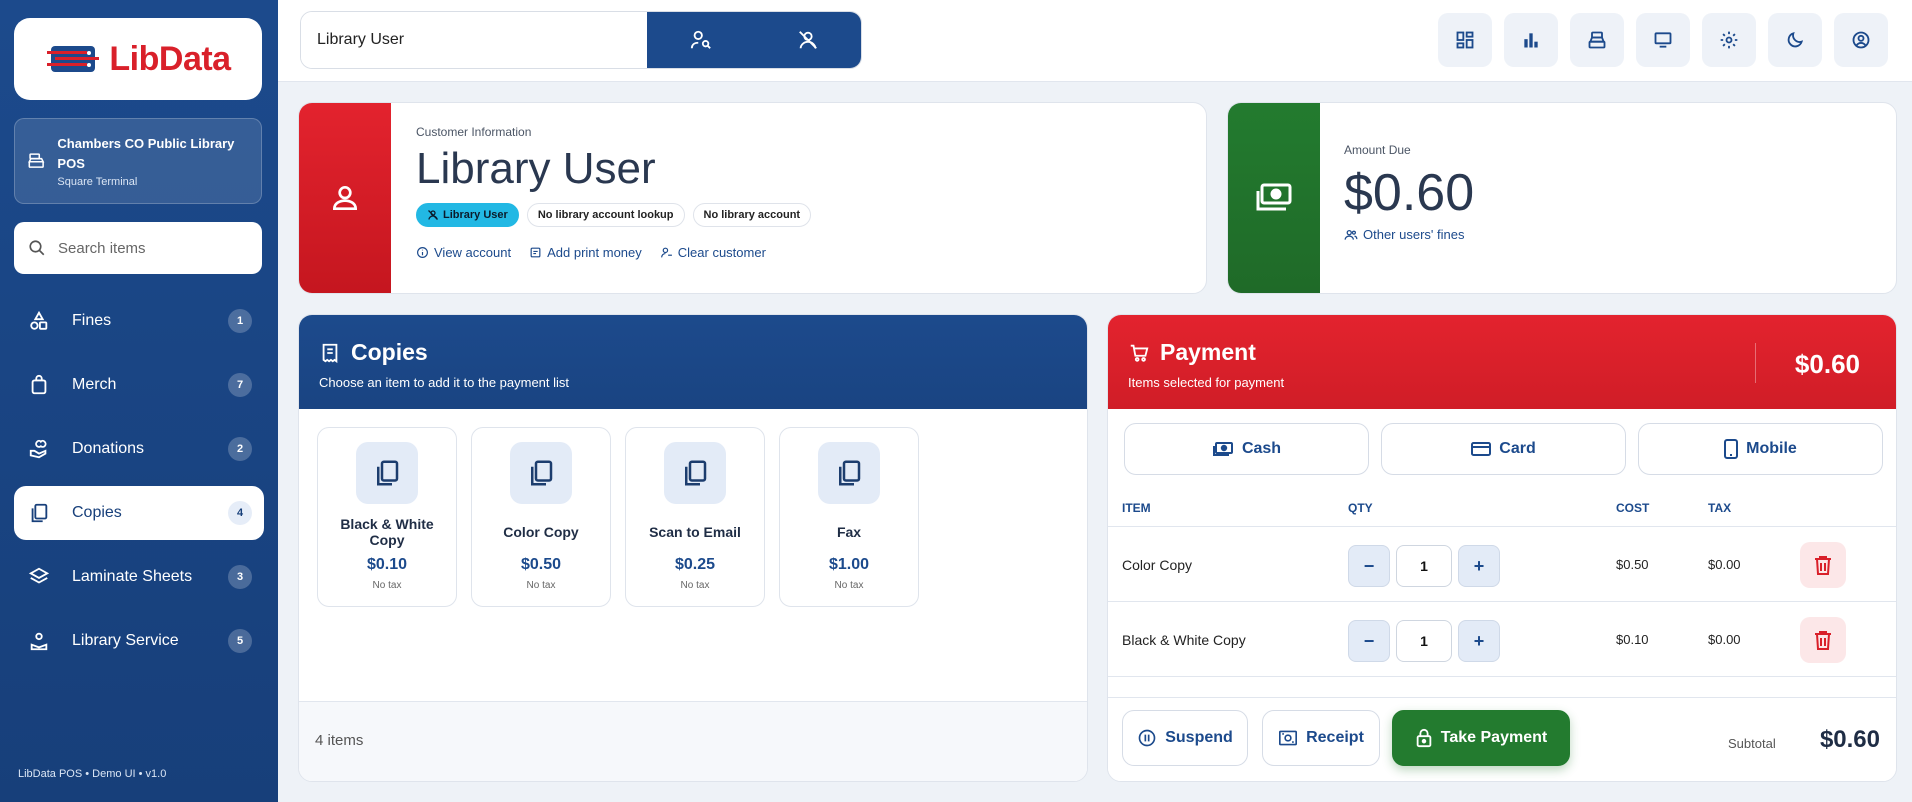  Describe the element at coordinates (1095, 41) in the screenshot. I see `topbar` at that location.